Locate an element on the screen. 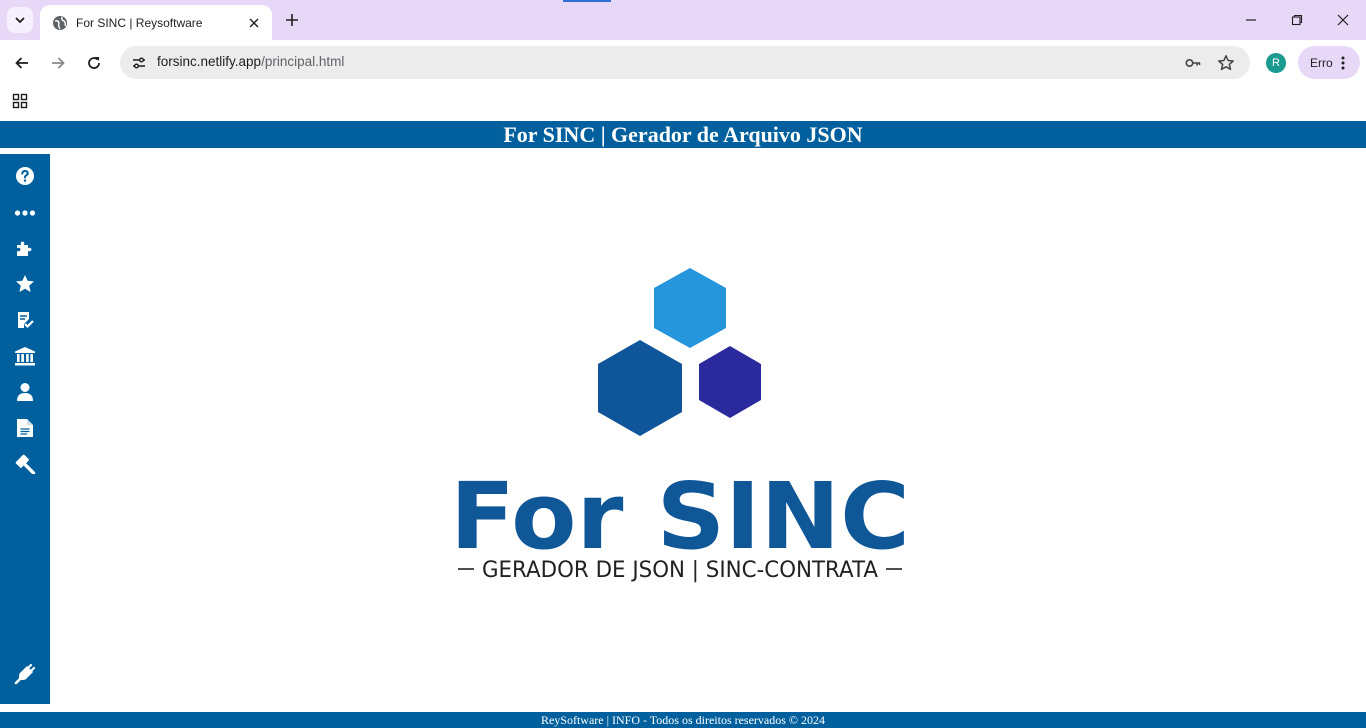 The image size is (1366, 728). reload-button is located at coordinates (94, 63).